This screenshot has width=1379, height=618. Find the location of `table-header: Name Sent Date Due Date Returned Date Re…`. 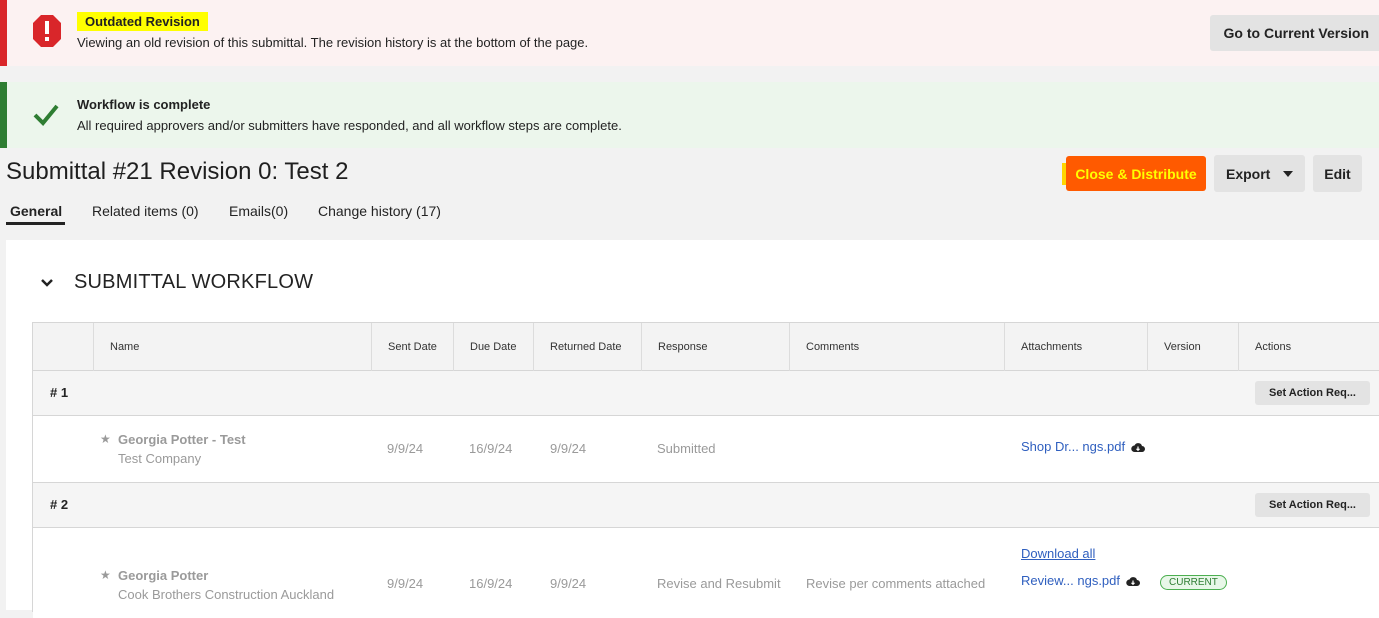

table-header: Name Sent Date Due Date Returned Date Re… is located at coordinates (706, 347).